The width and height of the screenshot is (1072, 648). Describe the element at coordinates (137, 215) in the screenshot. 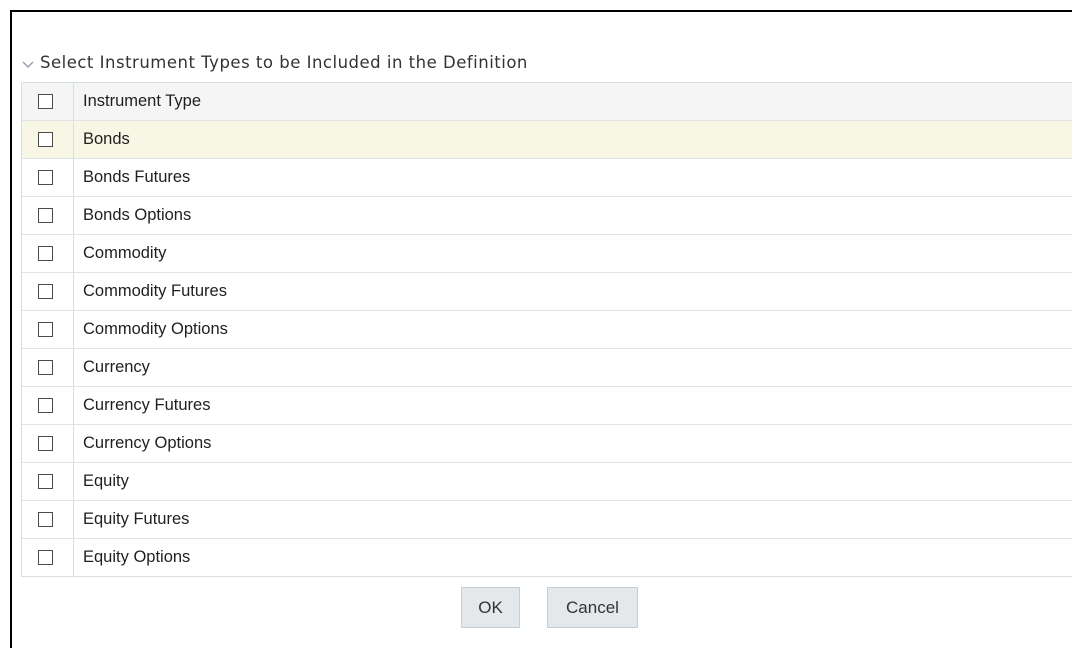

I see `instrument-type-label: Bonds Options` at that location.